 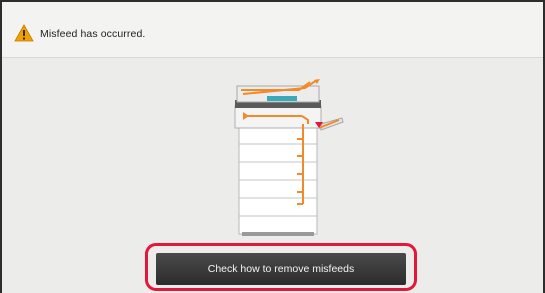 What do you see at coordinates (289, 157) in the screenshot?
I see `copier-misfeed-icon` at bounding box center [289, 157].